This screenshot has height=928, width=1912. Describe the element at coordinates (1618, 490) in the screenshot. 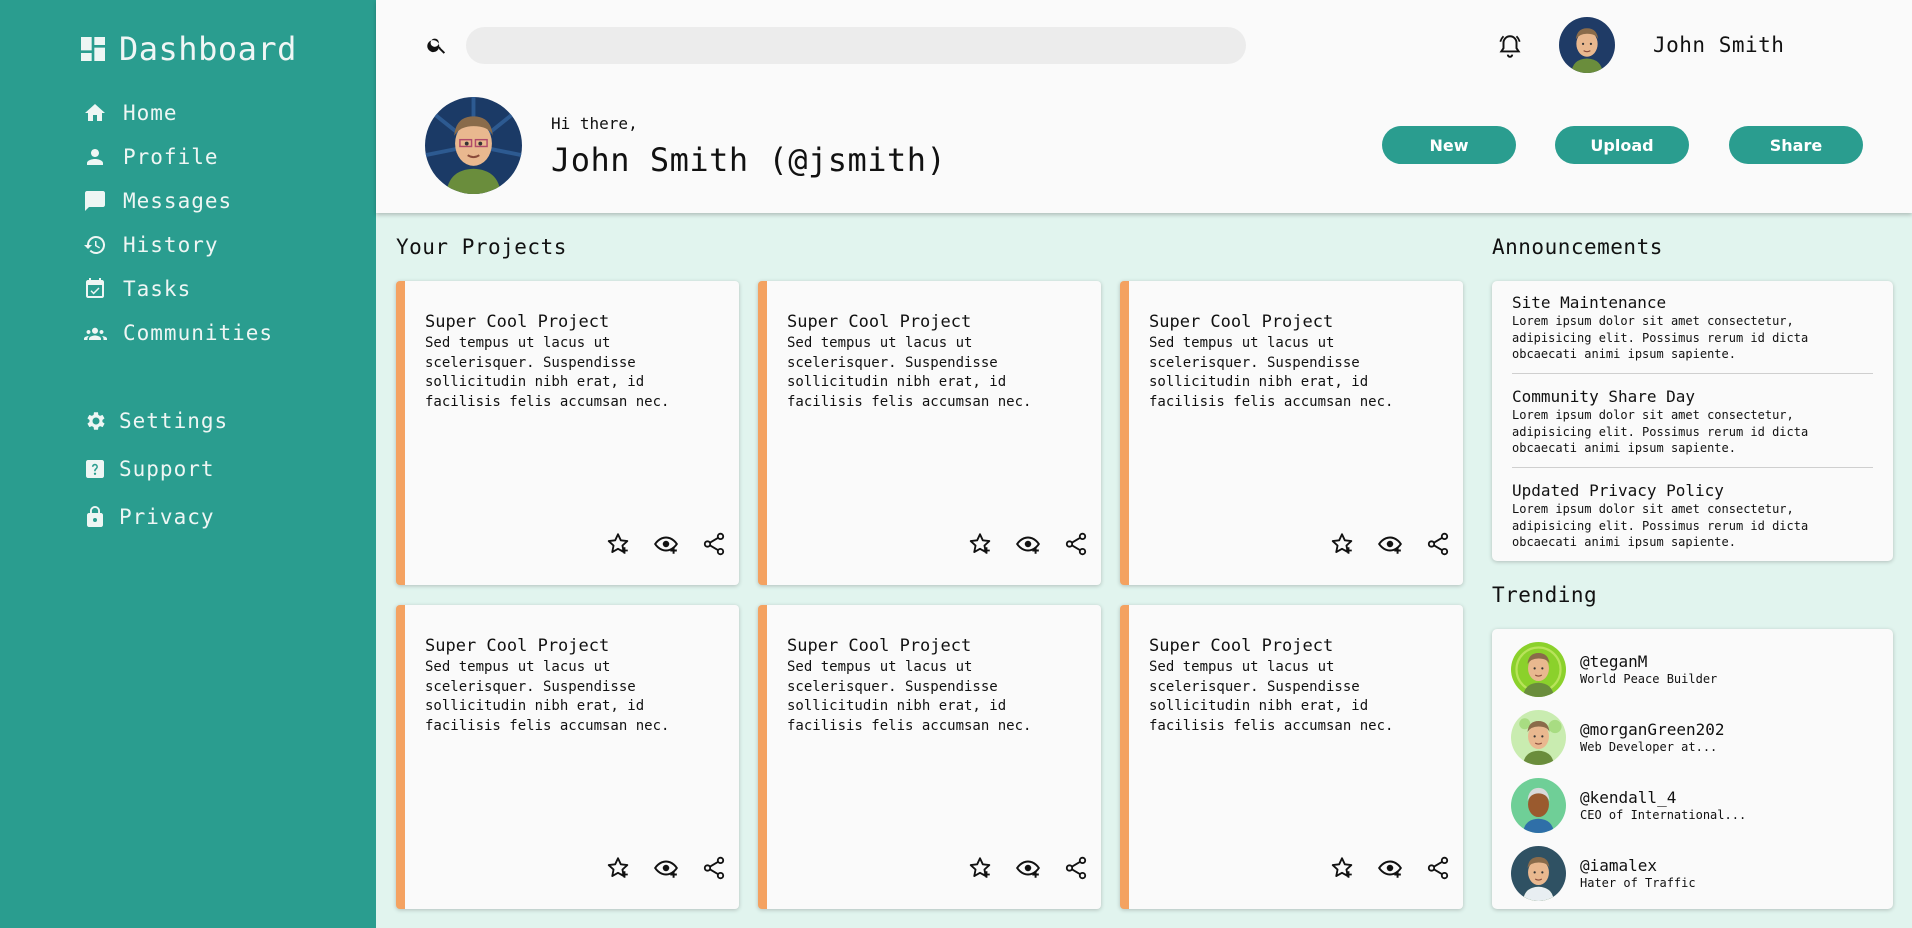

I see `announcement-title: Updated Privacy Policy` at that location.